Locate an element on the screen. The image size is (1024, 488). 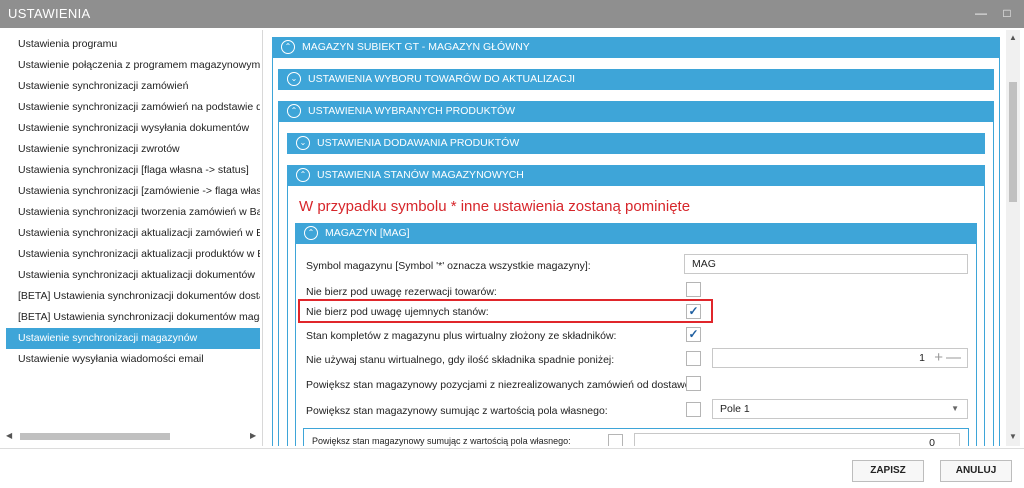
minimize-icon: — is located at coordinates (981, 13).